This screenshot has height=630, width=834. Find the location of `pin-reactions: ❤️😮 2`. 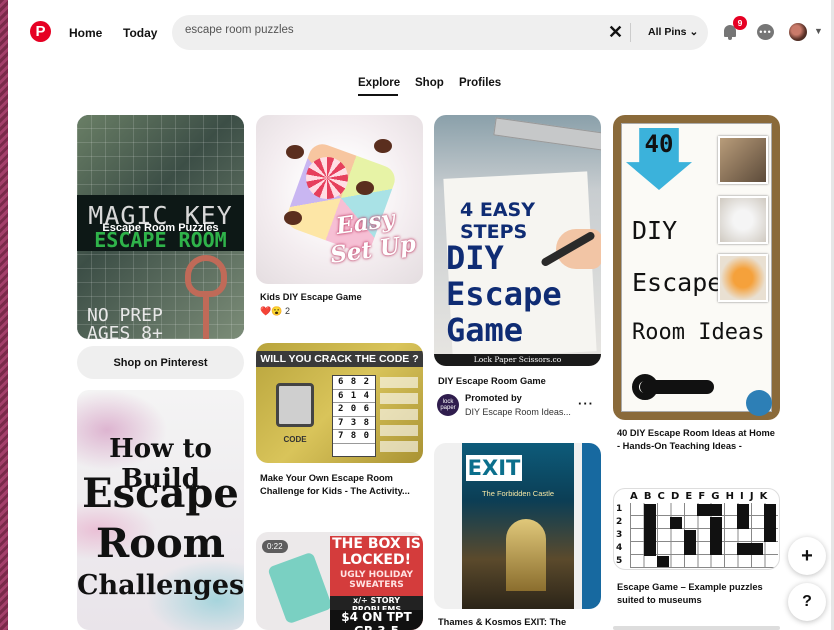

pin-reactions: ❤️😮 2 is located at coordinates (275, 311).